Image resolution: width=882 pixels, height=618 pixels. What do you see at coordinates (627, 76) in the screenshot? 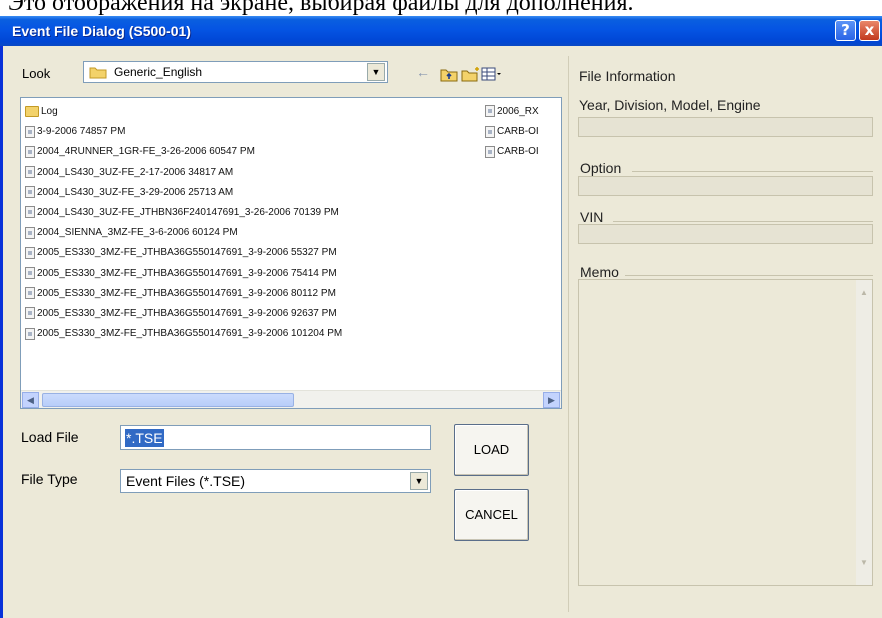
I see `file-information-title: File Information` at bounding box center [627, 76].